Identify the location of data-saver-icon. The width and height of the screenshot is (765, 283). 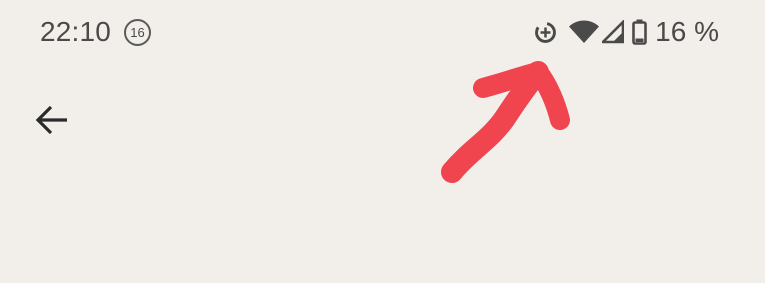
(545, 32).